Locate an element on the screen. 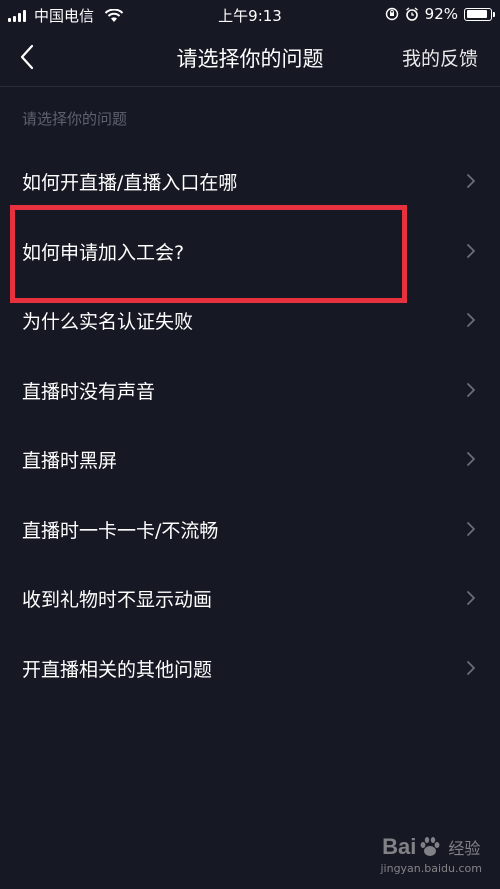 The image size is (500, 889). question-label: 如何开直播/直播入口在哪 is located at coordinates (130, 183).